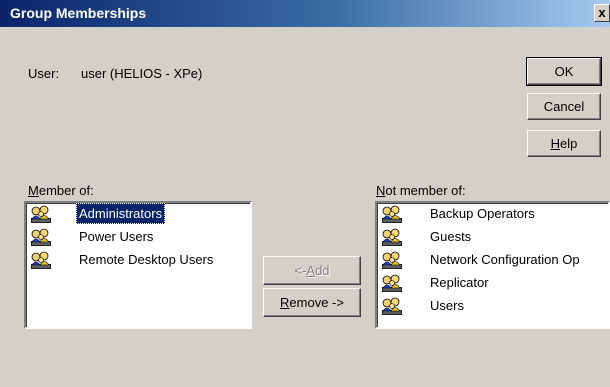 The width and height of the screenshot is (610, 387). Describe the element at coordinates (459, 282) in the screenshot. I see `list-item-label: Replicator` at that location.